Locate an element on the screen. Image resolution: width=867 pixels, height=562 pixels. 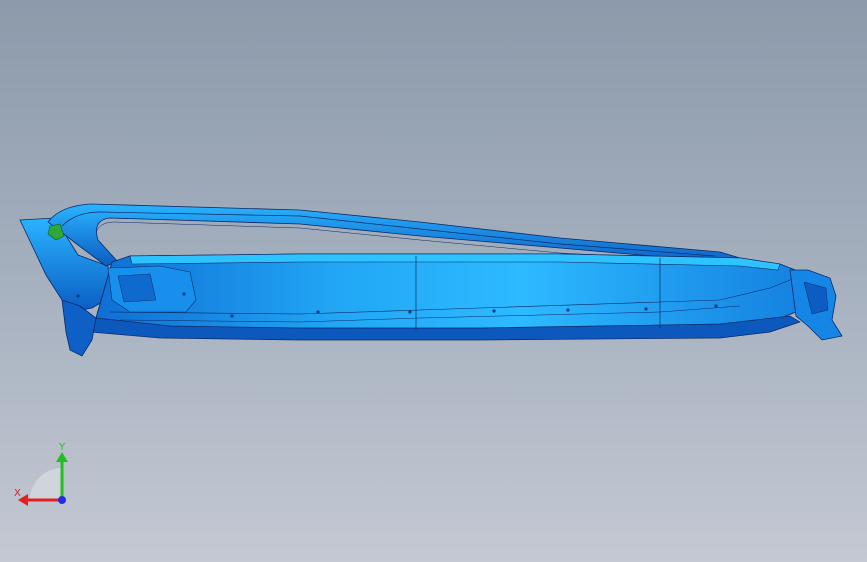
main-body-panel is located at coordinates (451, 294).